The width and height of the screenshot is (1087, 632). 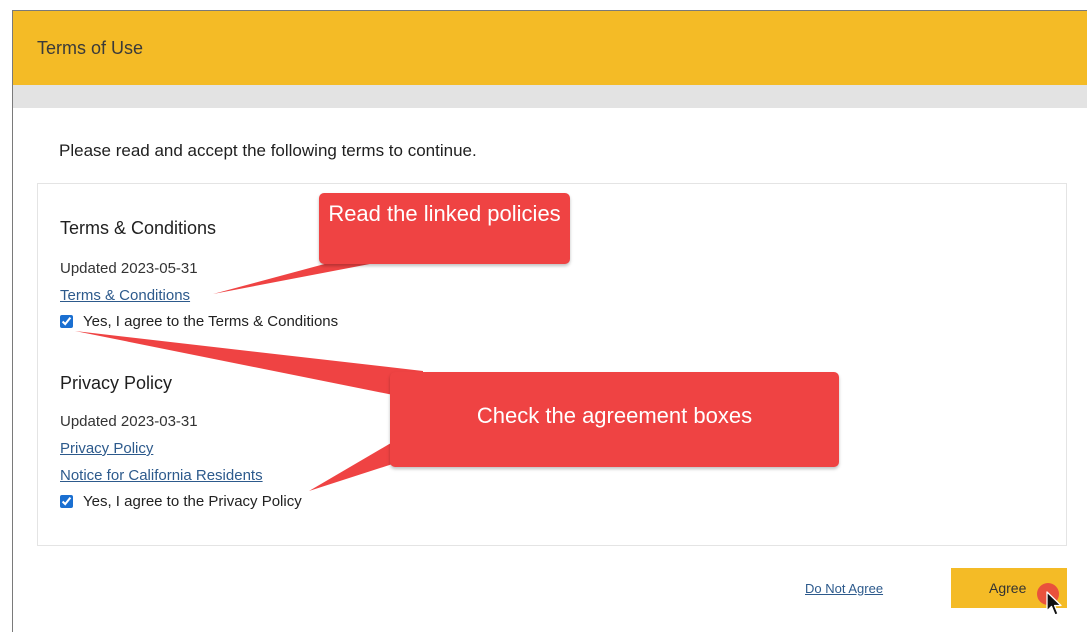 What do you see at coordinates (138, 228) in the screenshot?
I see `terms-section-title: Terms & Conditions` at bounding box center [138, 228].